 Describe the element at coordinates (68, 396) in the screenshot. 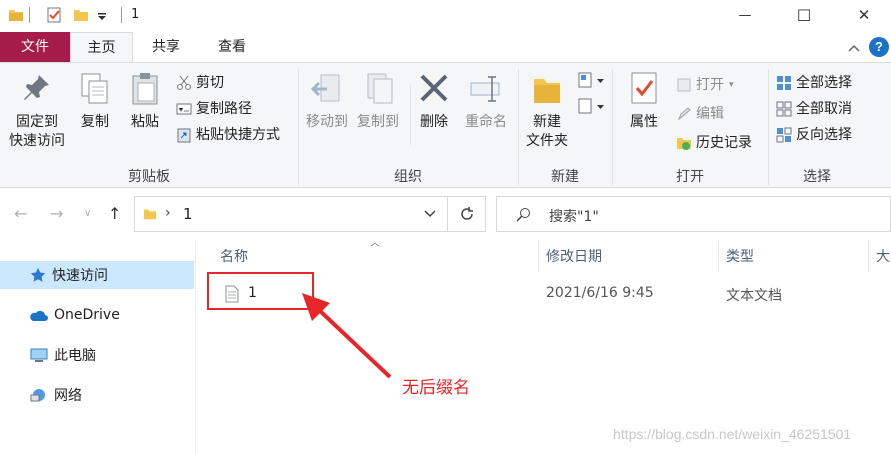

I see `nav-item-label: 网络` at that location.